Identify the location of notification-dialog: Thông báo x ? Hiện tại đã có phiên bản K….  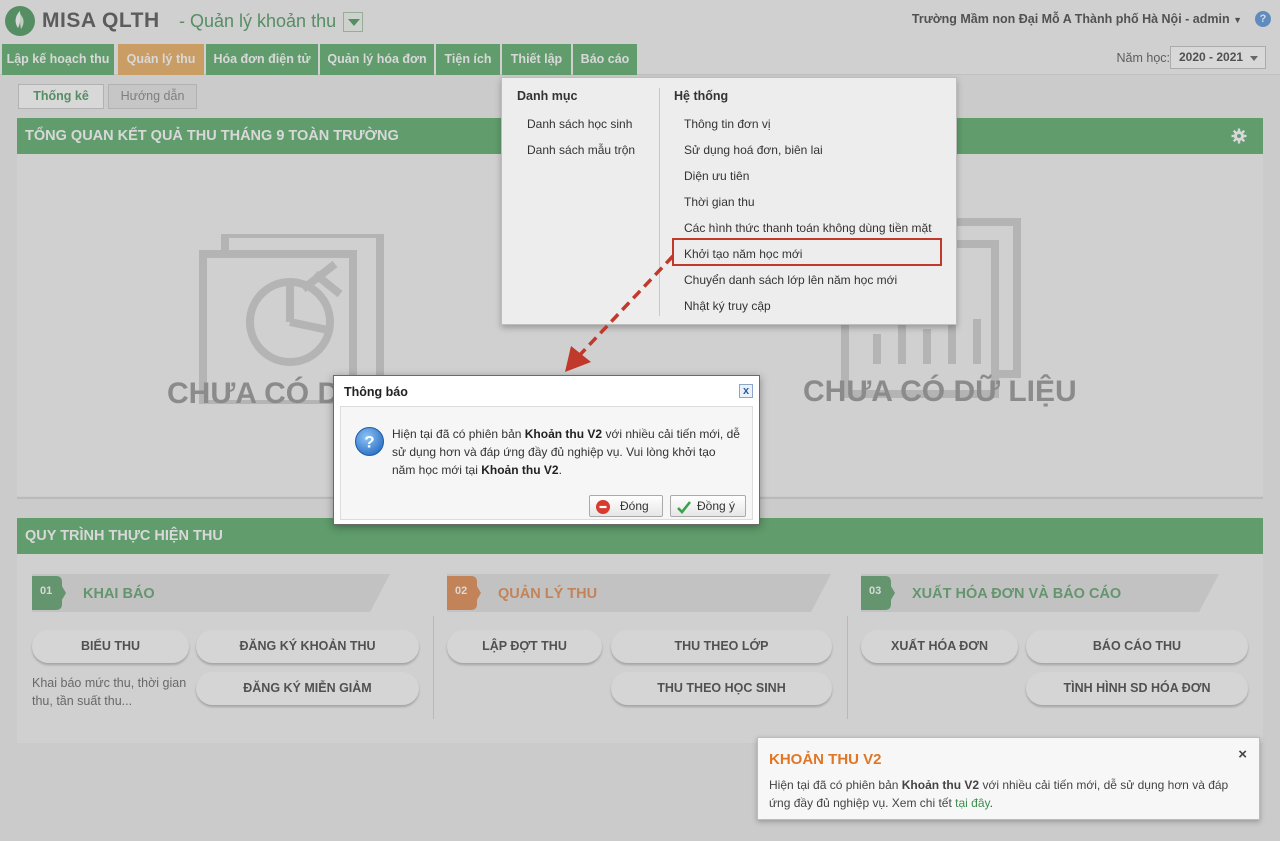
(546, 450).